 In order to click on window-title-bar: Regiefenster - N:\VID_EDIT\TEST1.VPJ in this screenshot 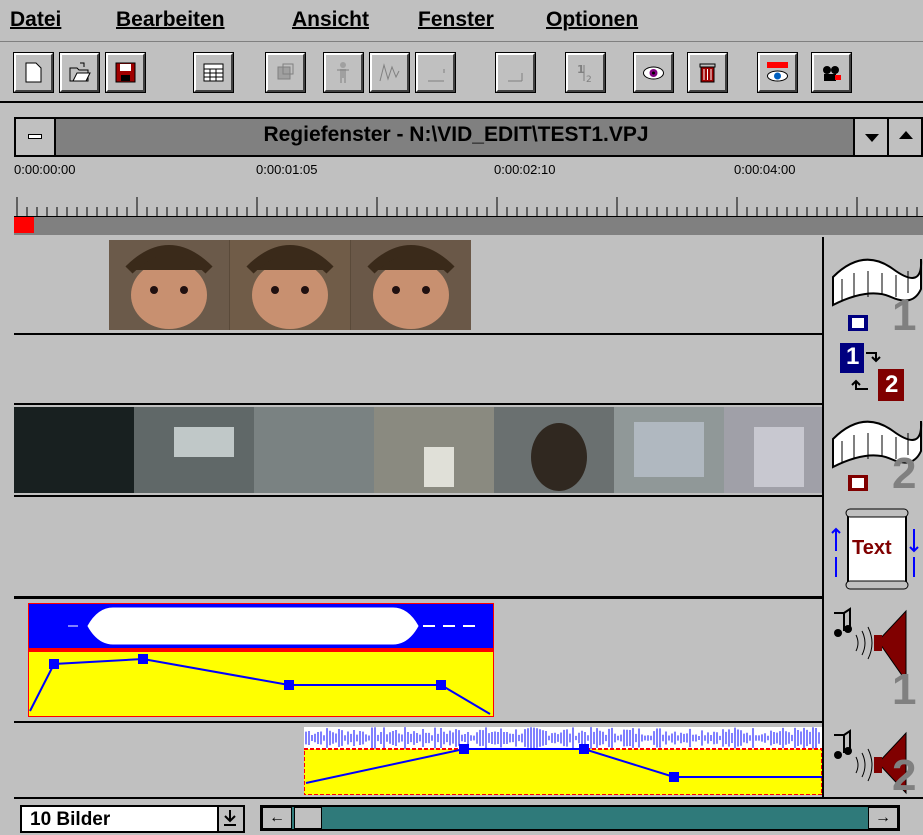, I will do `click(468, 137)`.